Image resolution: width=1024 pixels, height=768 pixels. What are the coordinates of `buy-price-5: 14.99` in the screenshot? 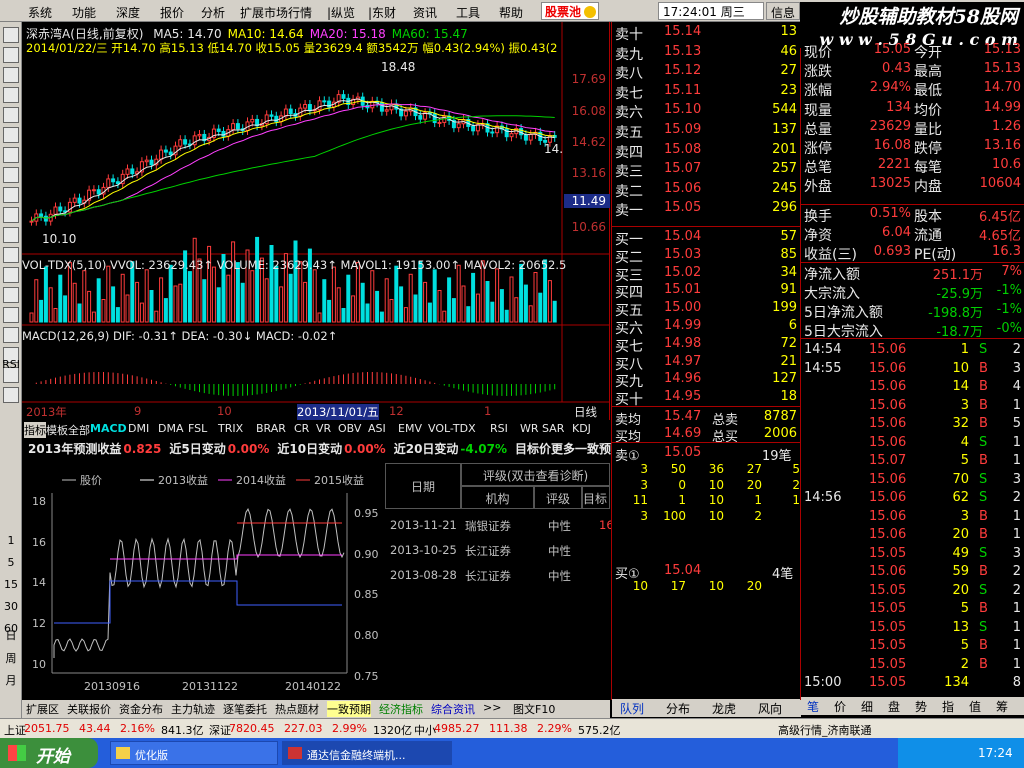 It's located at (682, 325).